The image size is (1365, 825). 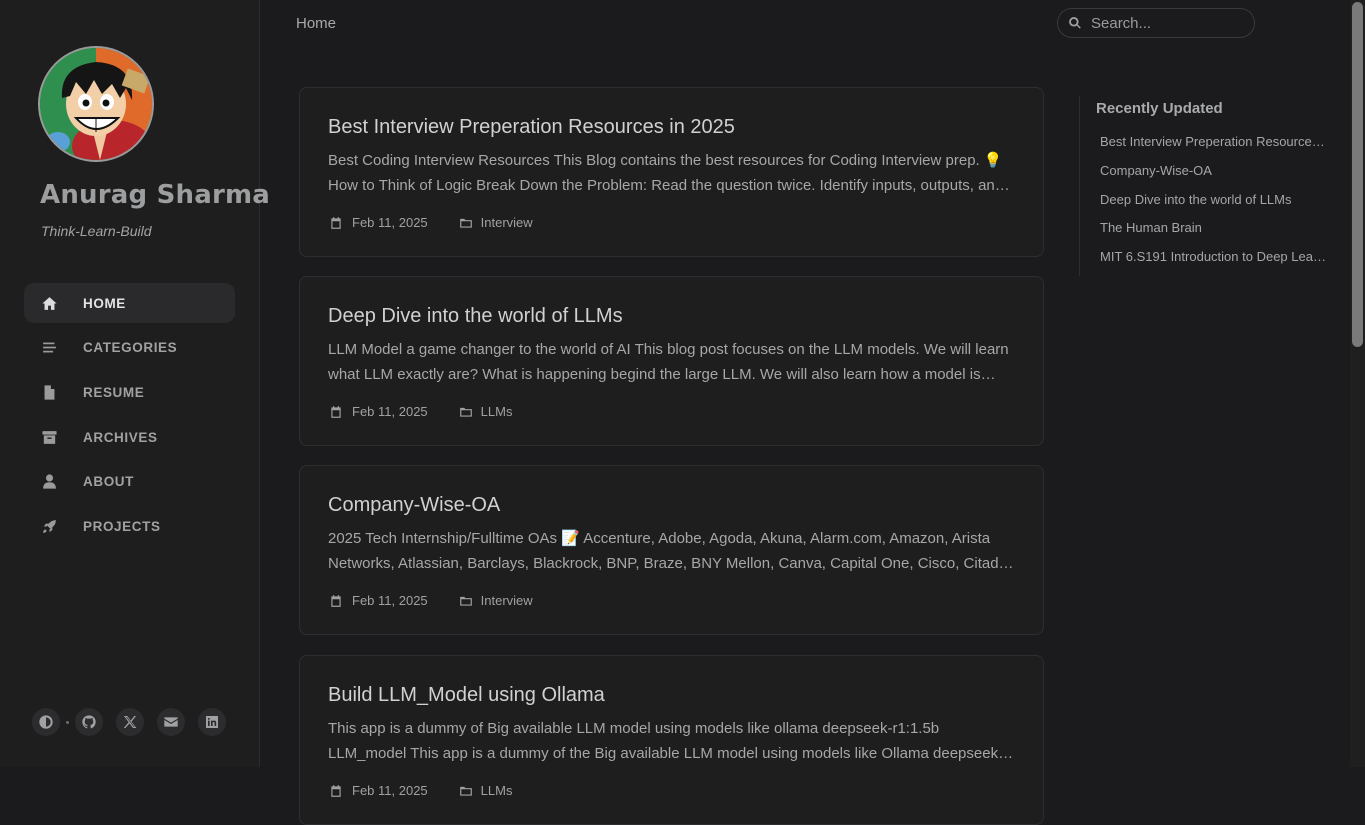 I want to click on breadcrumb: Home, so click(x=316, y=23).